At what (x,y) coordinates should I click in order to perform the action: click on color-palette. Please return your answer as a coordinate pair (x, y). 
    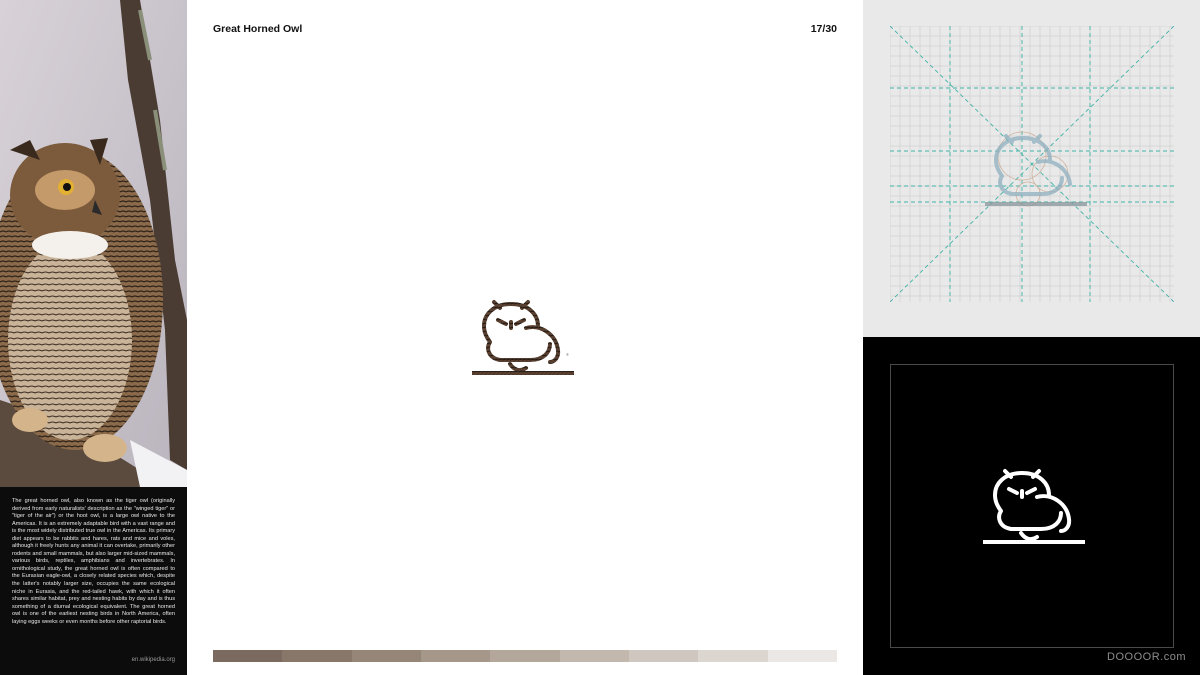
    Looking at the image, I should click on (525, 656).